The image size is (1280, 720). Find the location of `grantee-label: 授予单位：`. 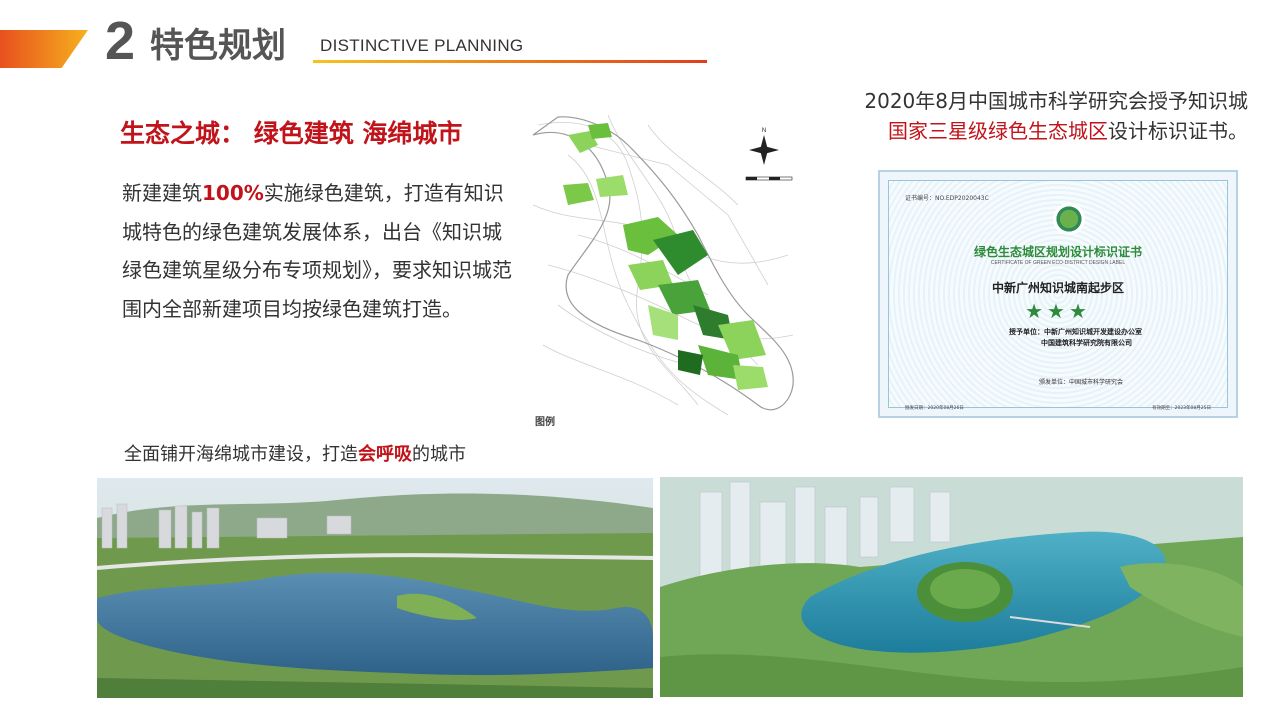

grantee-label: 授予单位： is located at coordinates (1026, 332).